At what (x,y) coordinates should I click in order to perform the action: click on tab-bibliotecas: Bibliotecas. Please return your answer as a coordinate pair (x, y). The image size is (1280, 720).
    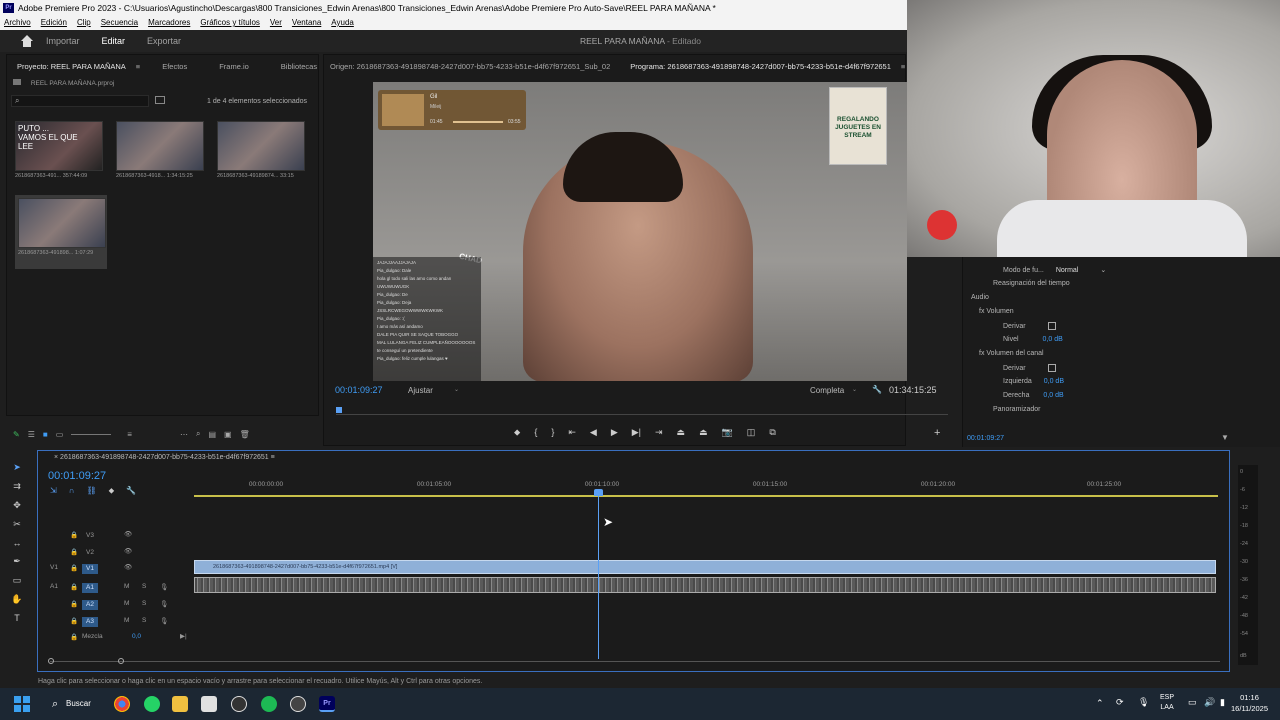
    Looking at the image, I should click on (299, 66).